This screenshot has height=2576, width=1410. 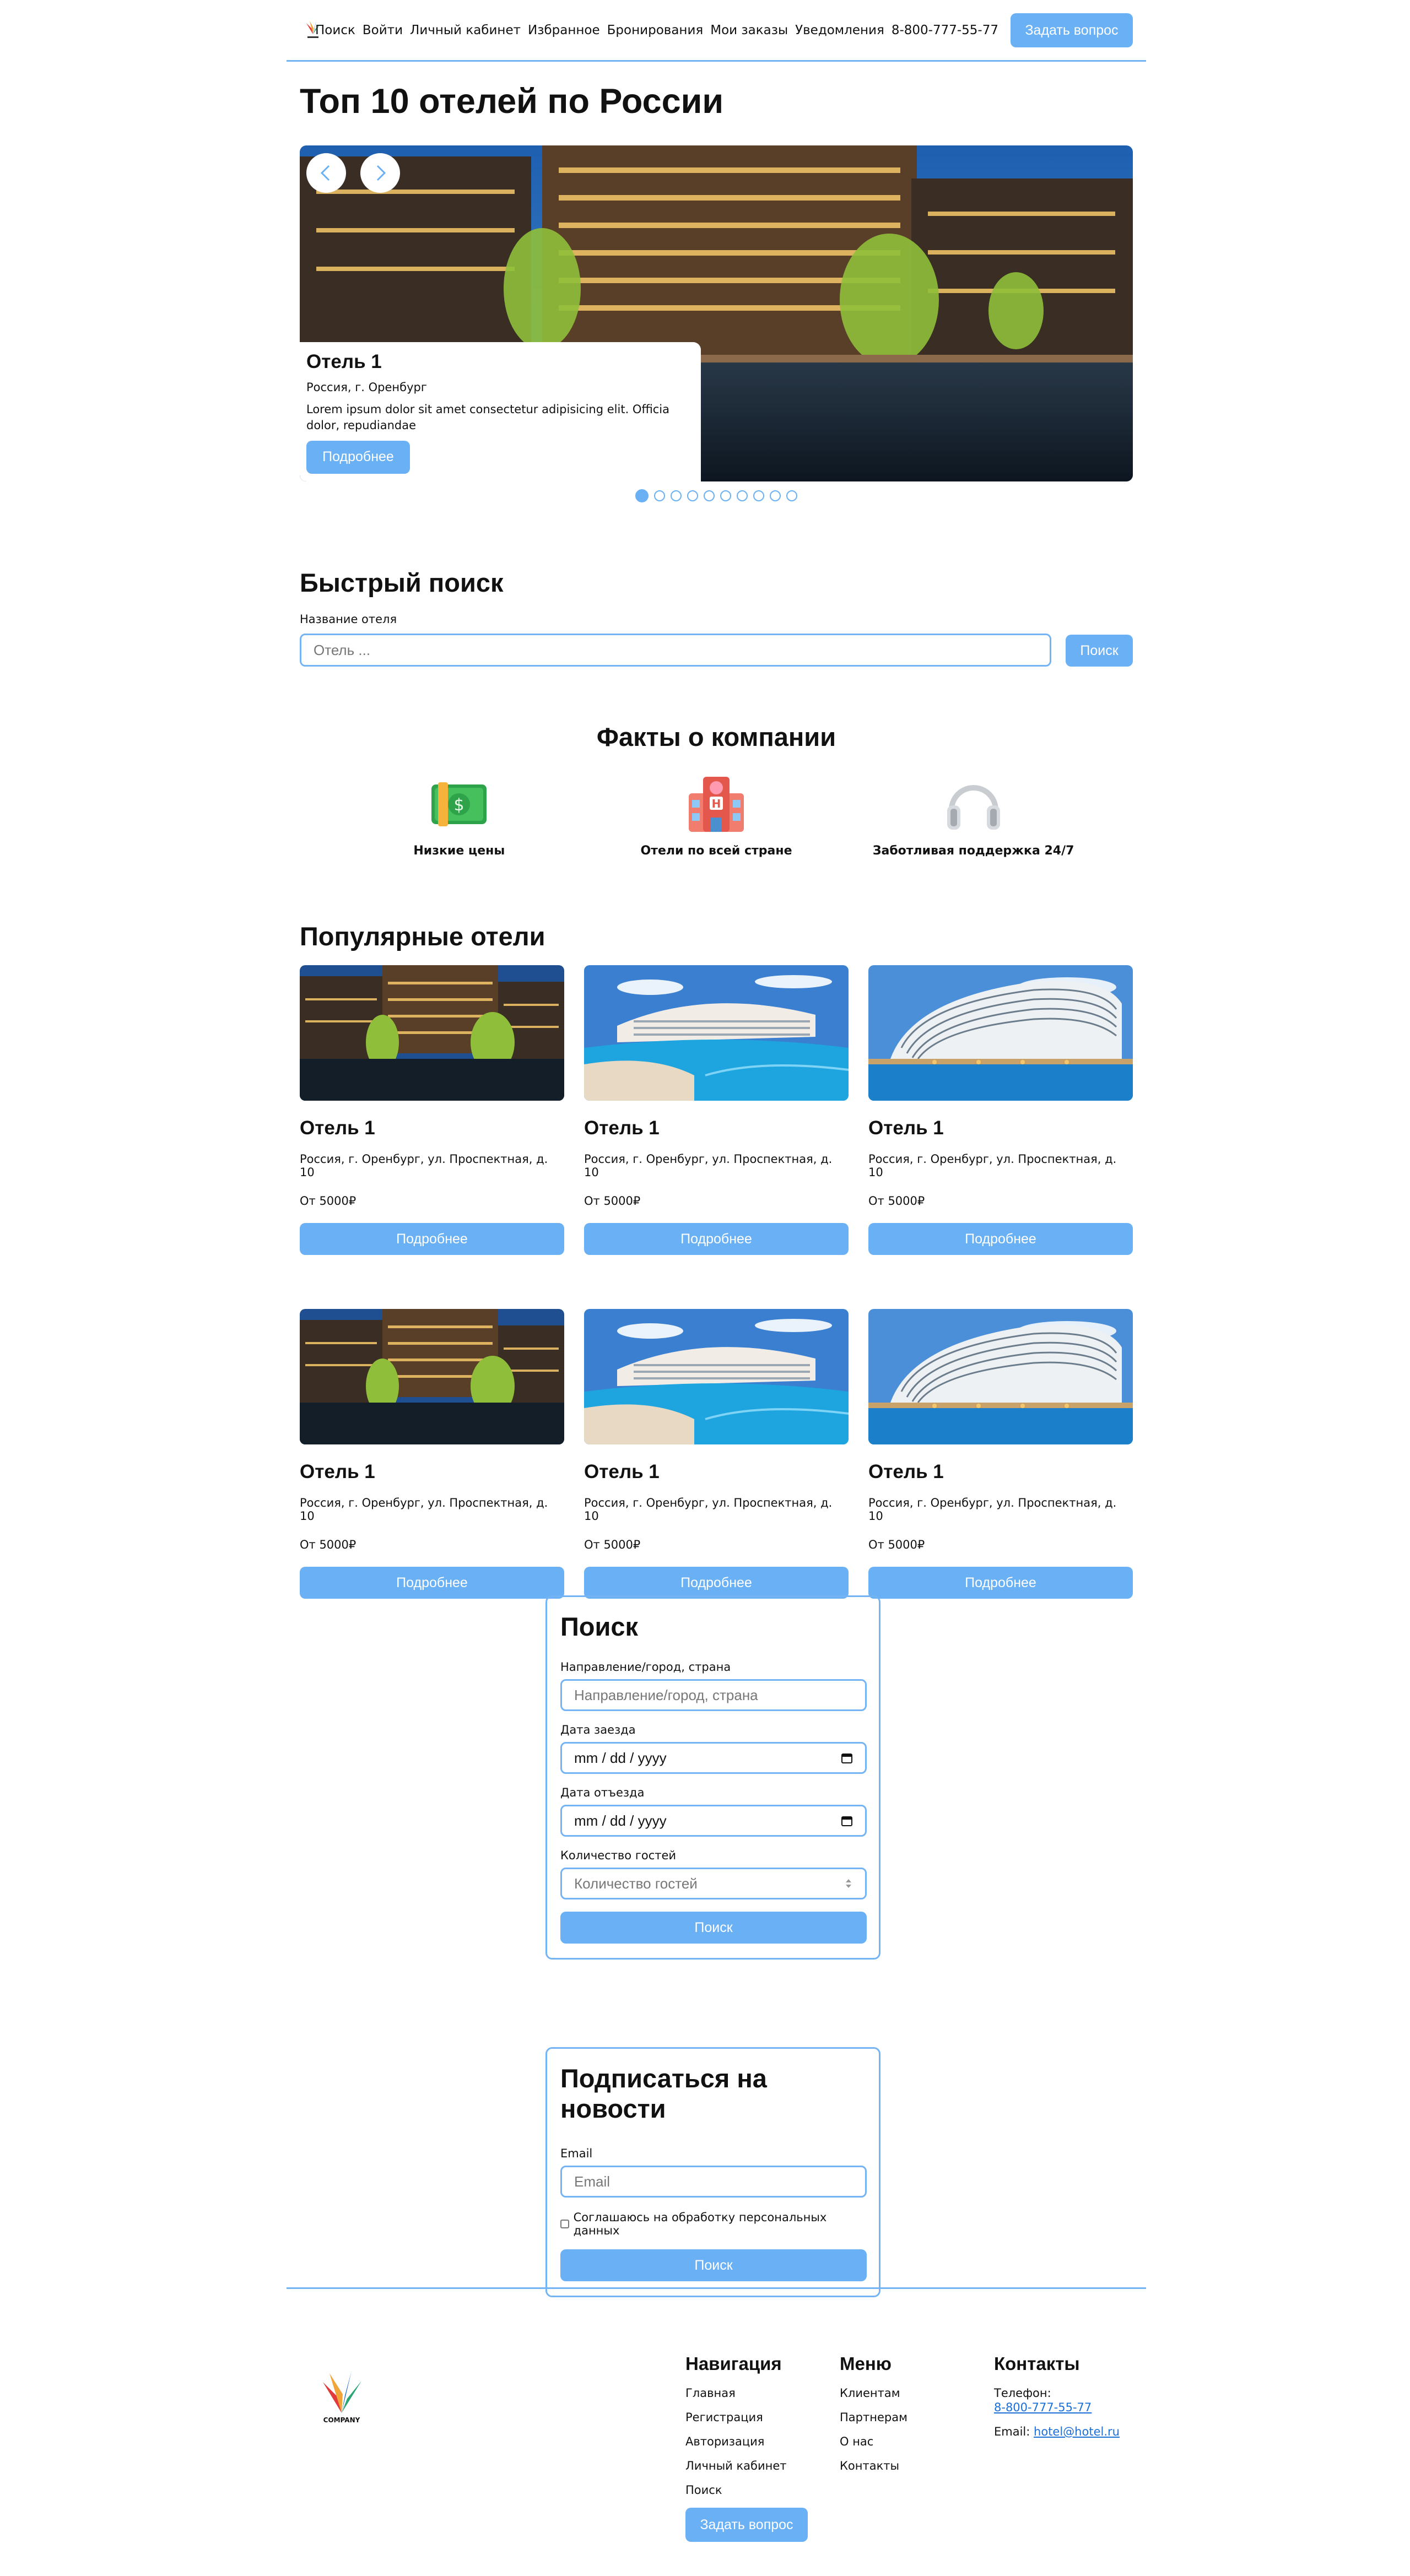 What do you see at coordinates (598, 1729) in the screenshot?
I see `checkin-label: Дата заезда` at bounding box center [598, 1729].